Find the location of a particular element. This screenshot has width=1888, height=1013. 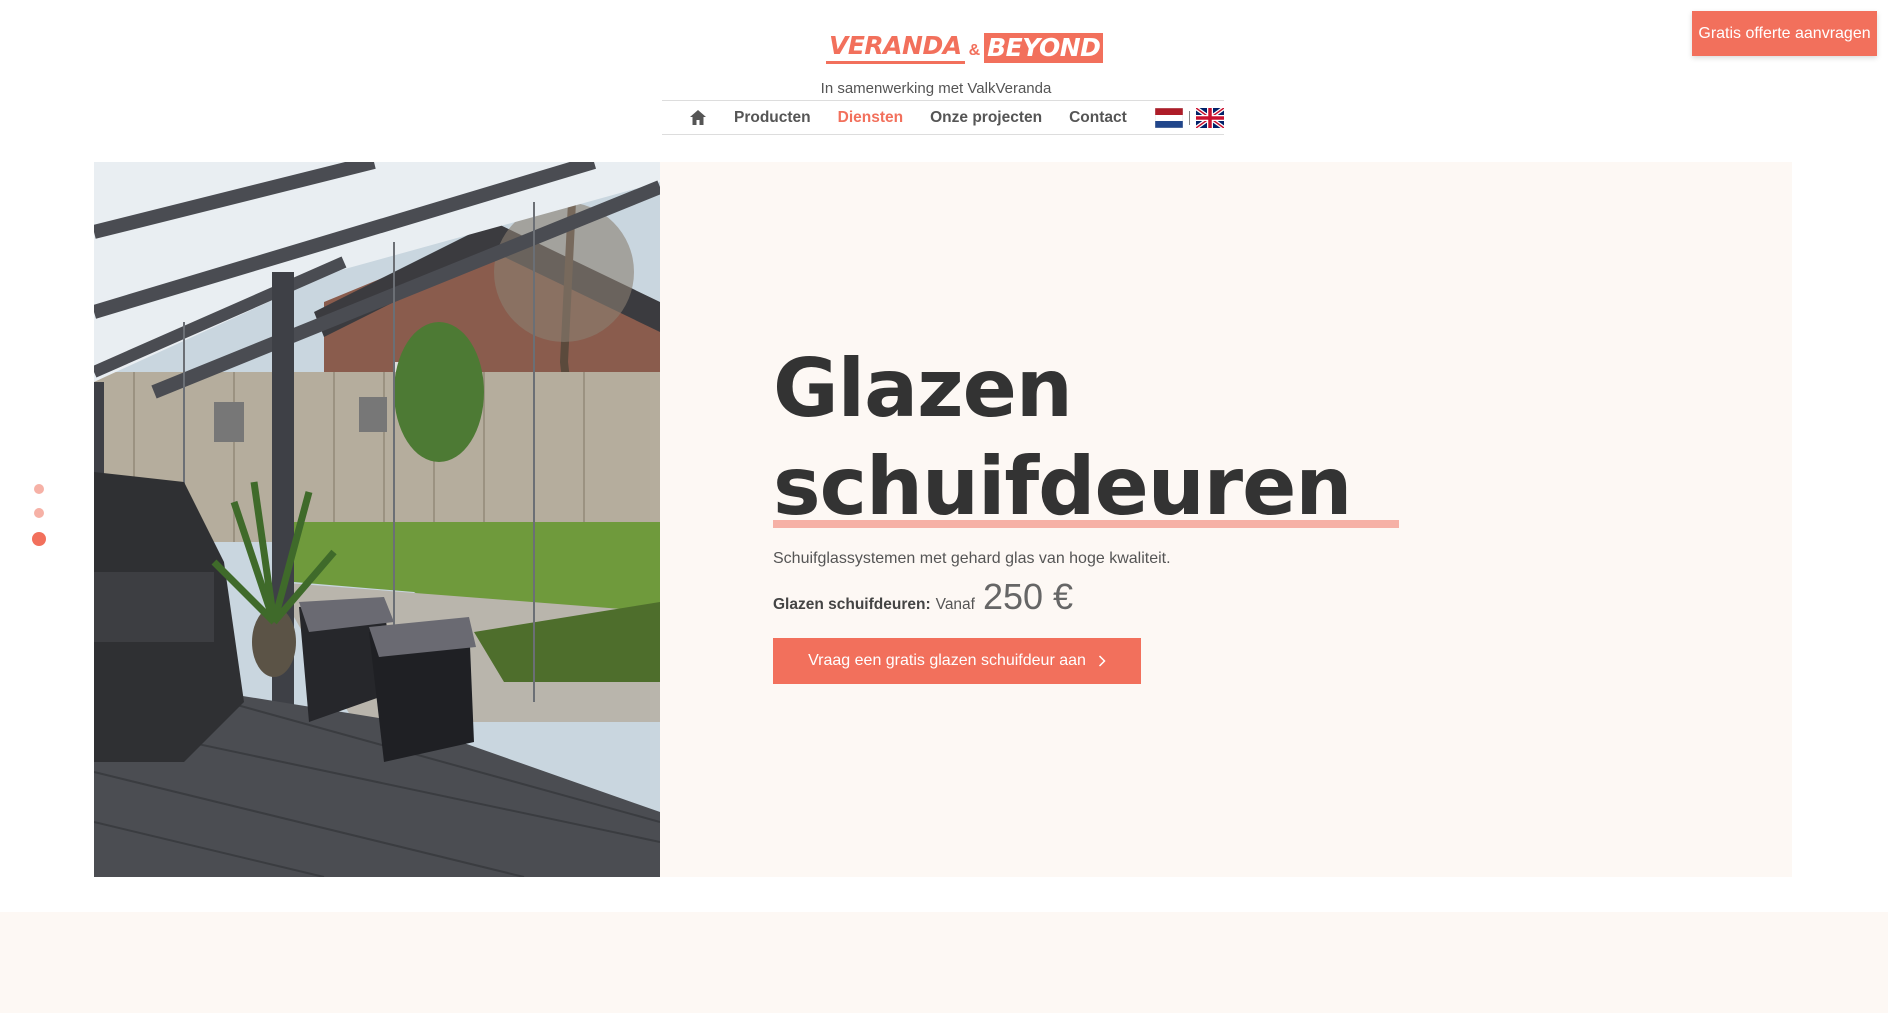

uk-flag-icon is located at coordinates (1209, 117).